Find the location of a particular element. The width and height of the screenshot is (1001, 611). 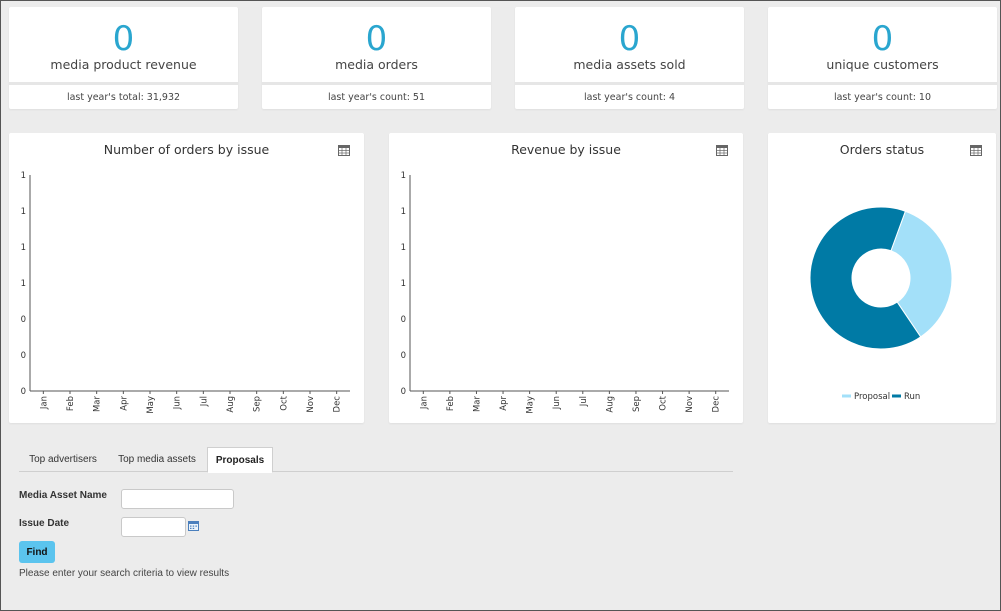

tab-proposals: Proposals is located at coordinates (240, 460).